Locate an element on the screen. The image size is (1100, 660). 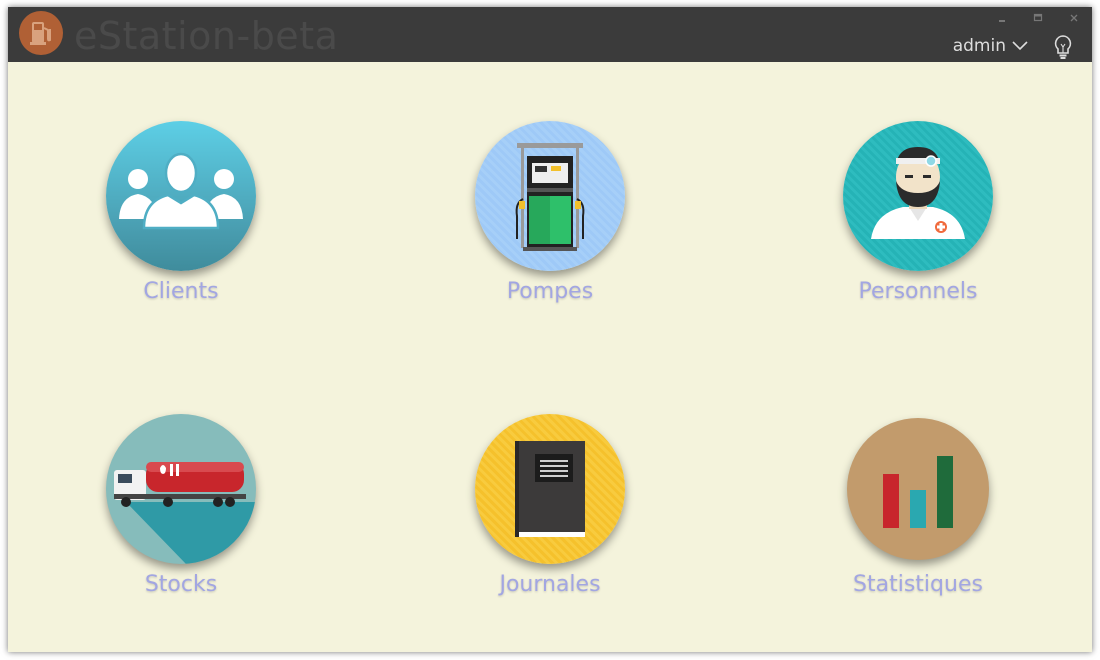
tile-label-stocks: Stocks is located at coordinates (181, 584).